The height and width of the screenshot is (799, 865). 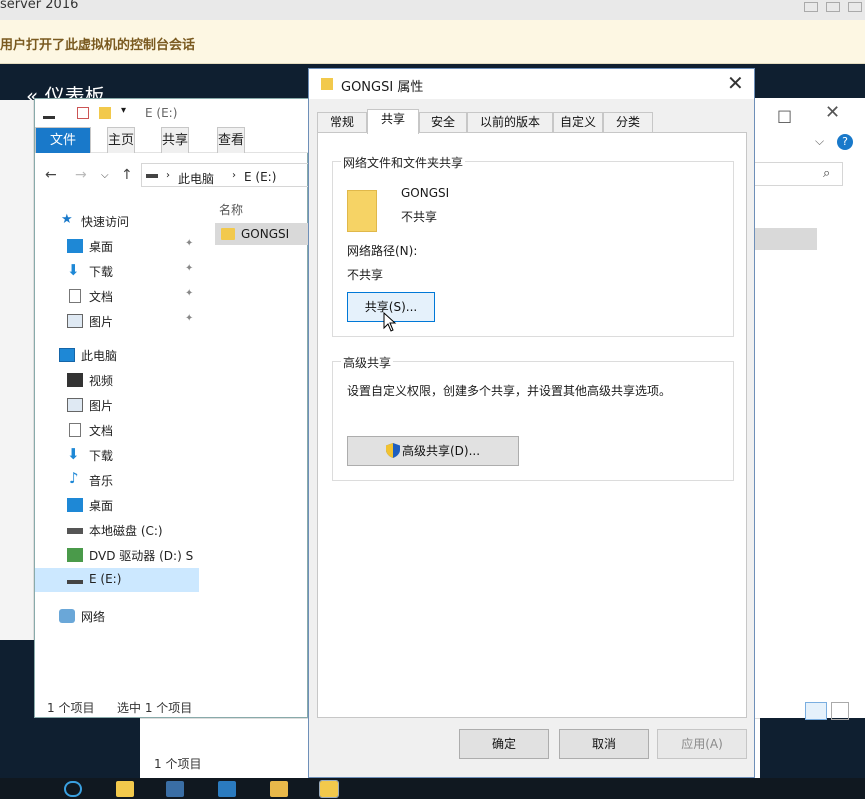 I want to click on apply-button: 应用(A), so click(x=702, y=744).